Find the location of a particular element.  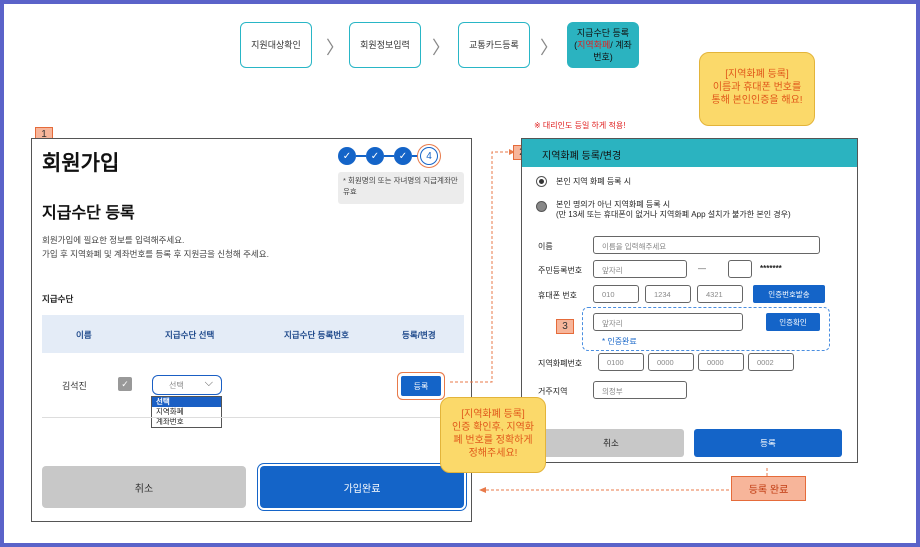

phone-label: 휴대폰 번호 is located at coordinates (558, 295).